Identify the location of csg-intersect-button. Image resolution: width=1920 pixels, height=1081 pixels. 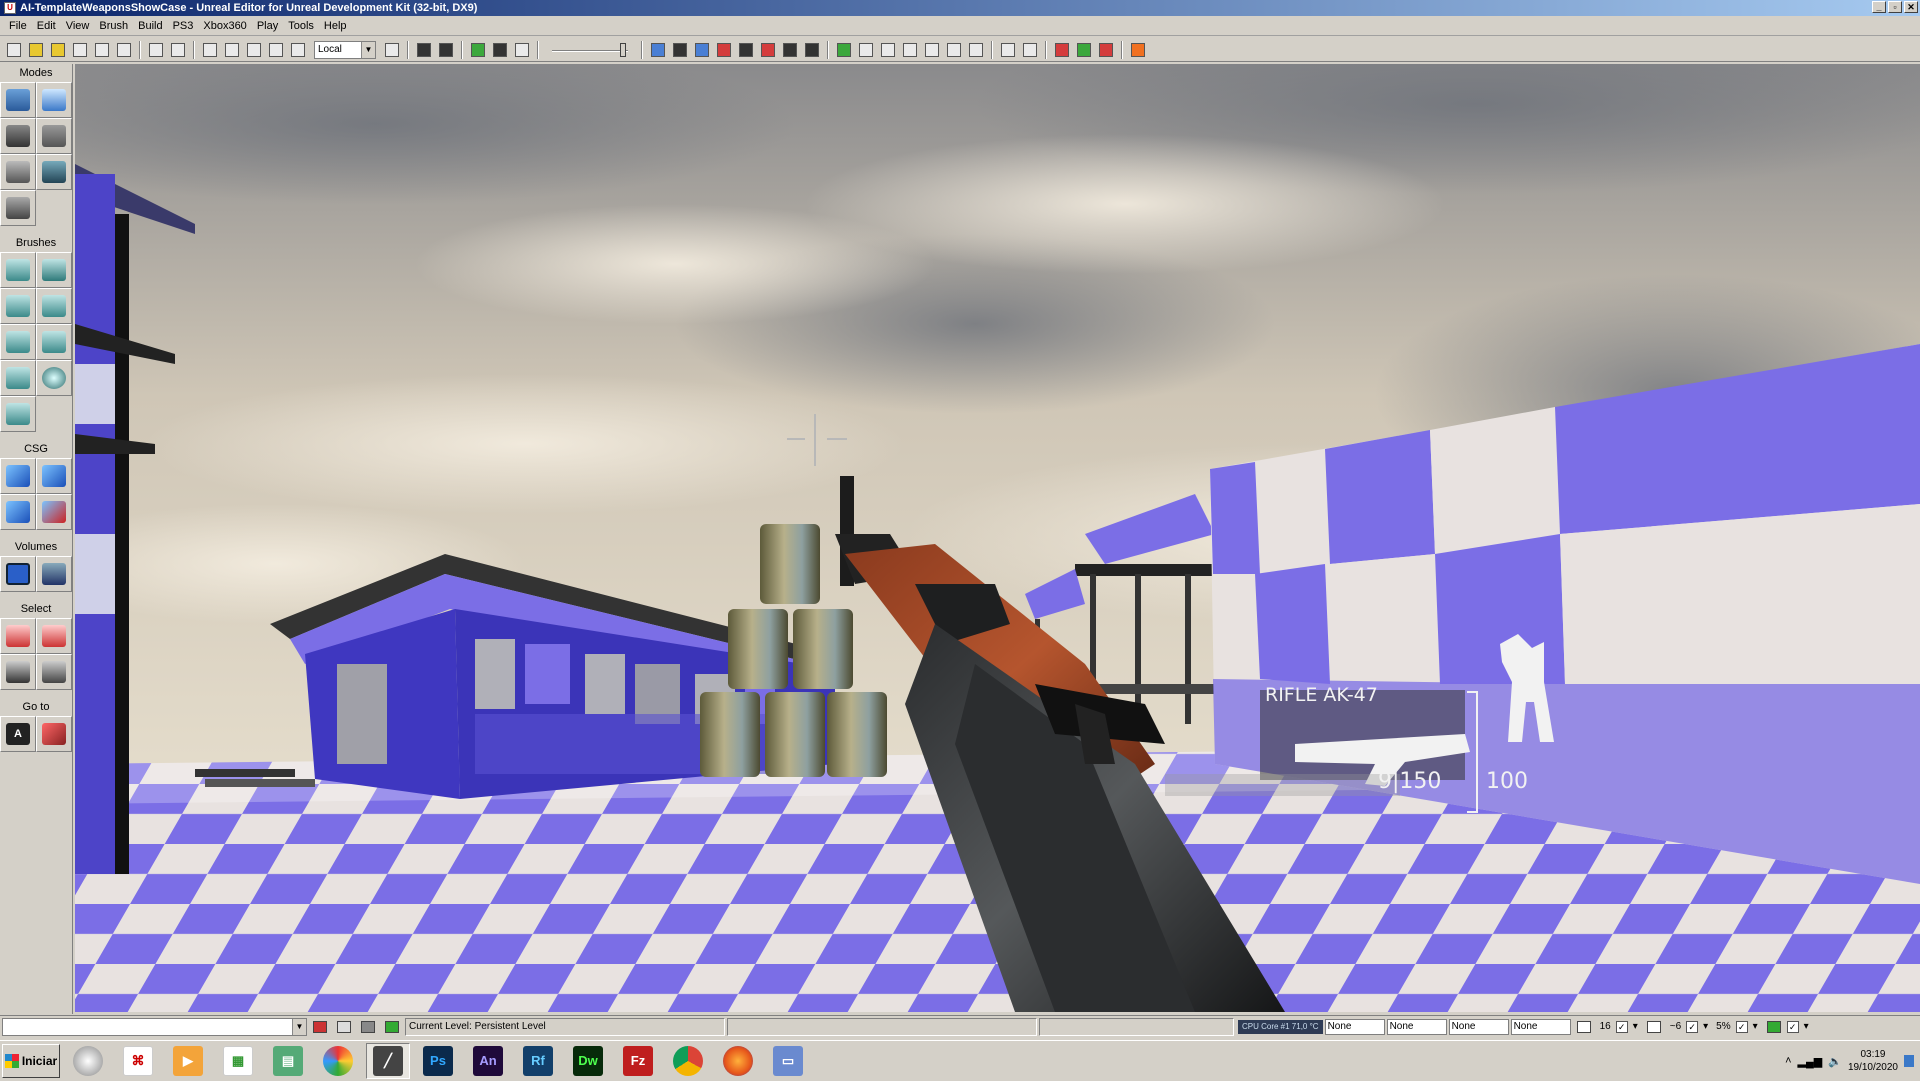
(18, 512).